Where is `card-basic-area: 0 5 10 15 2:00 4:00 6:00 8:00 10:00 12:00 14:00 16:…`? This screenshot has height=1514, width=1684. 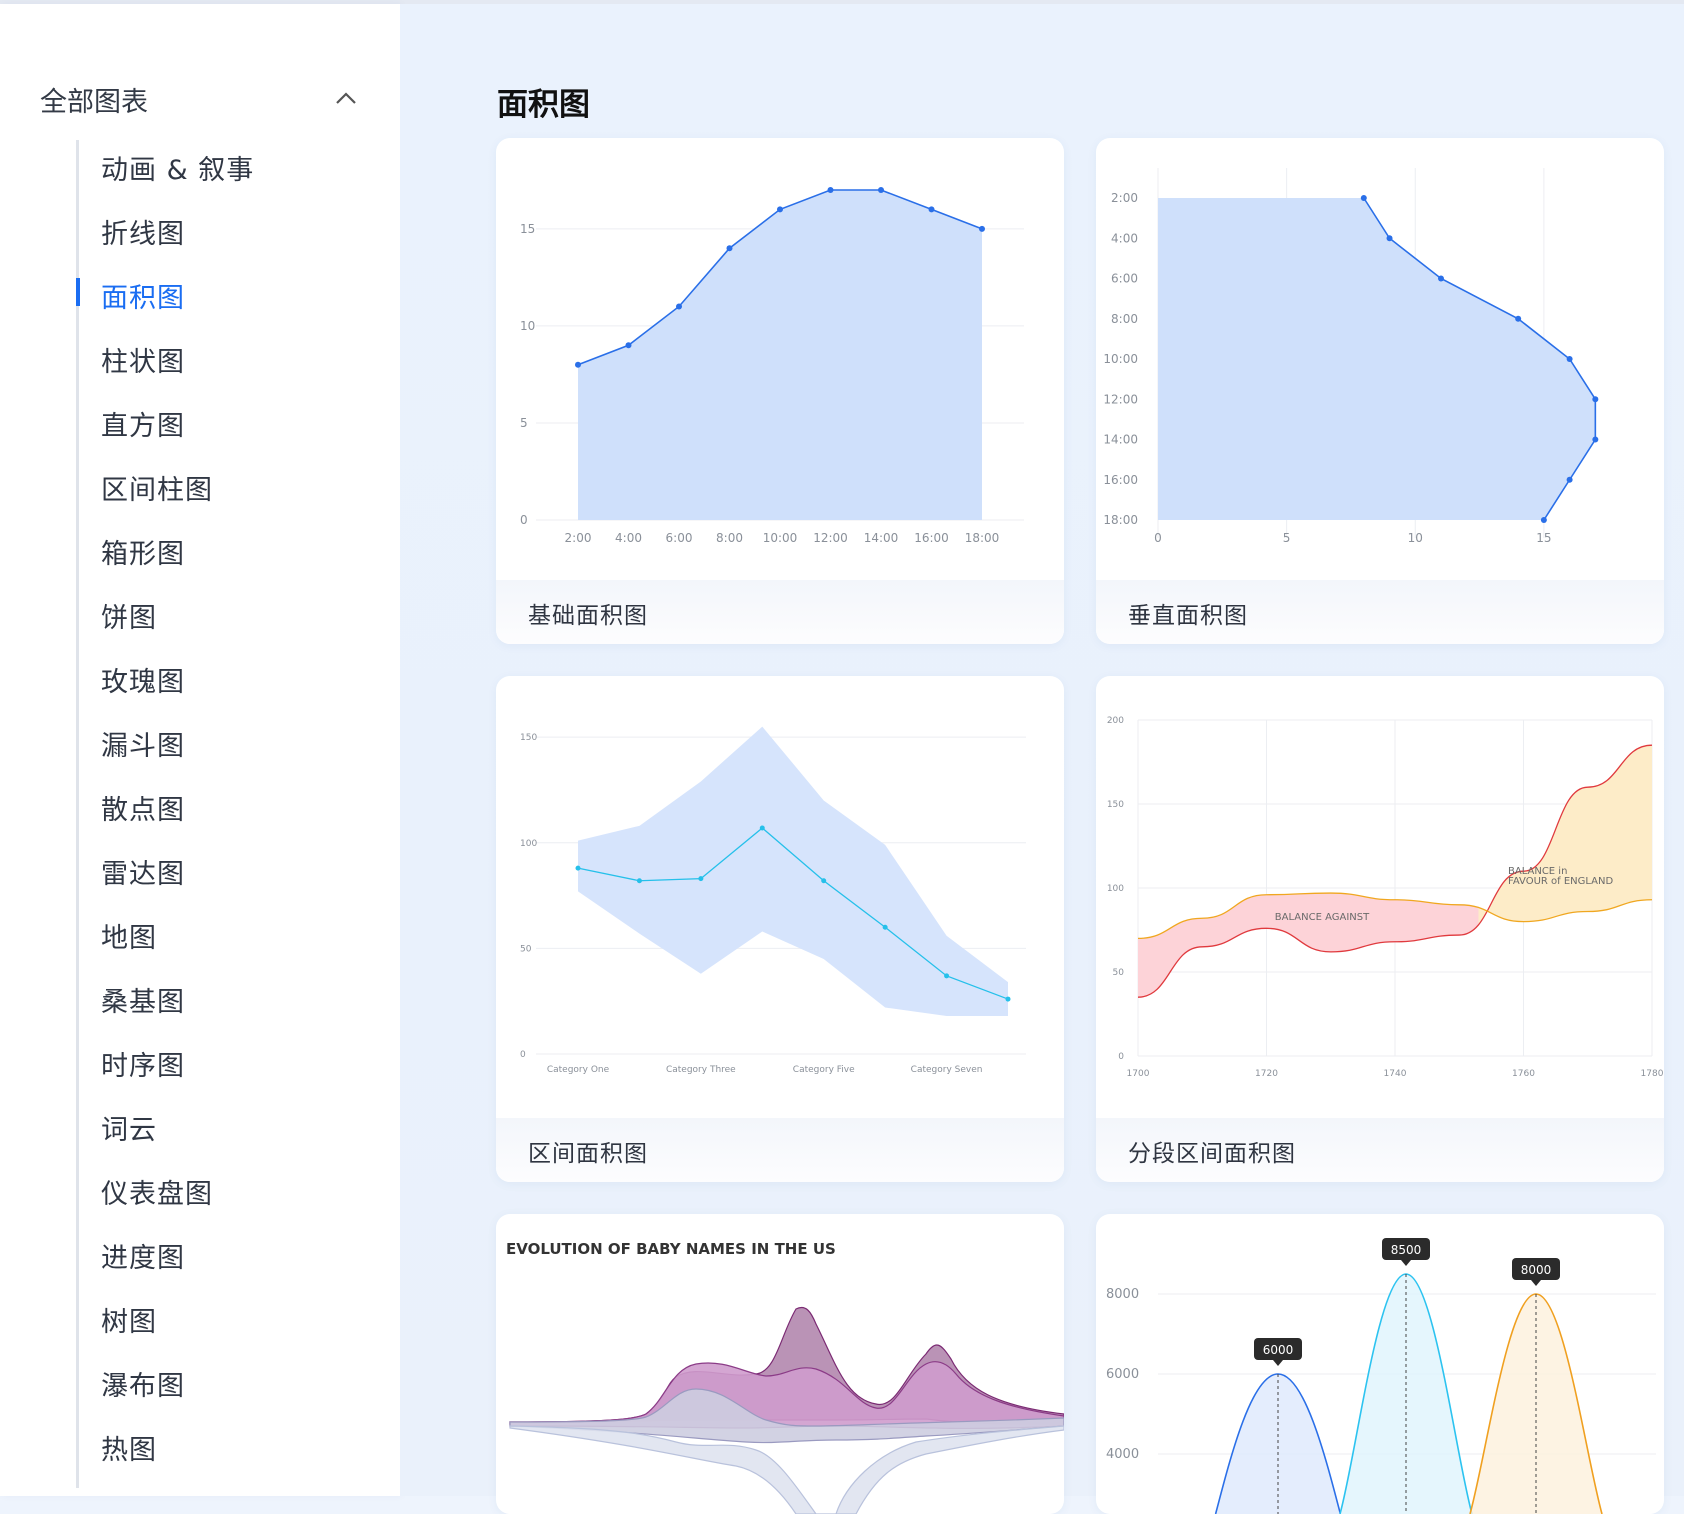
card-basic-area: 0 5 10 15 2:00 4:00 6:00 8:00 10:00 12:00 14:00 16:… is located at coordinates (780, 391).